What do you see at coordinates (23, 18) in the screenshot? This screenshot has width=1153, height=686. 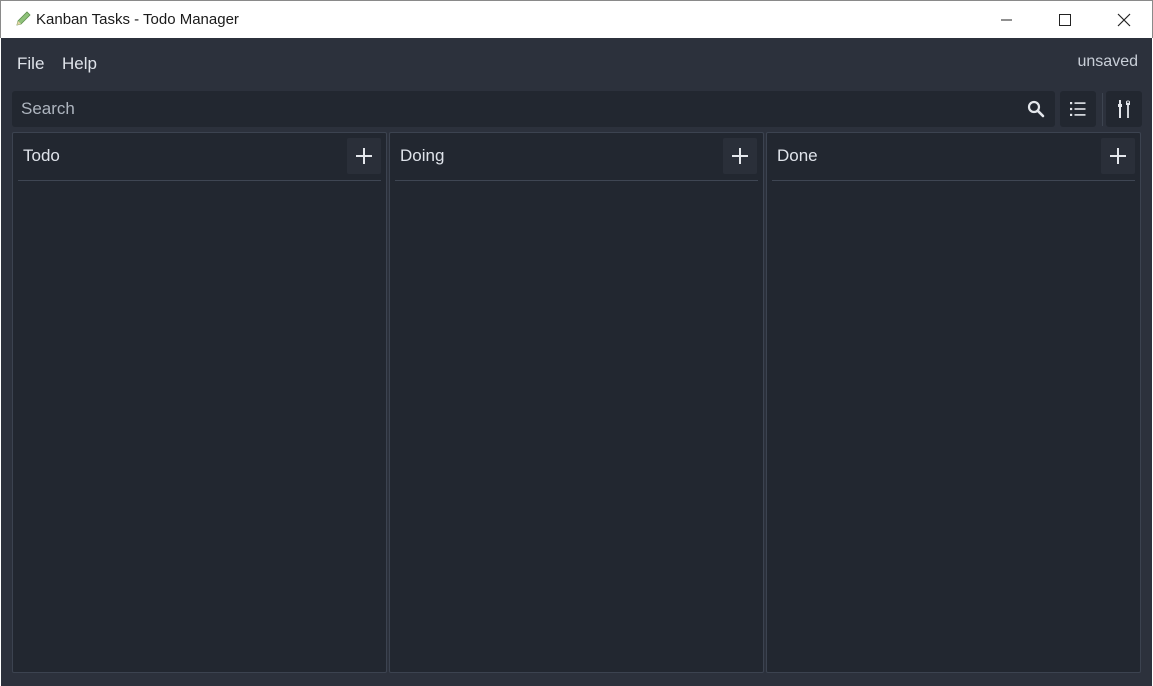 I see `pencil-icon` at bounding box center [23, 18].